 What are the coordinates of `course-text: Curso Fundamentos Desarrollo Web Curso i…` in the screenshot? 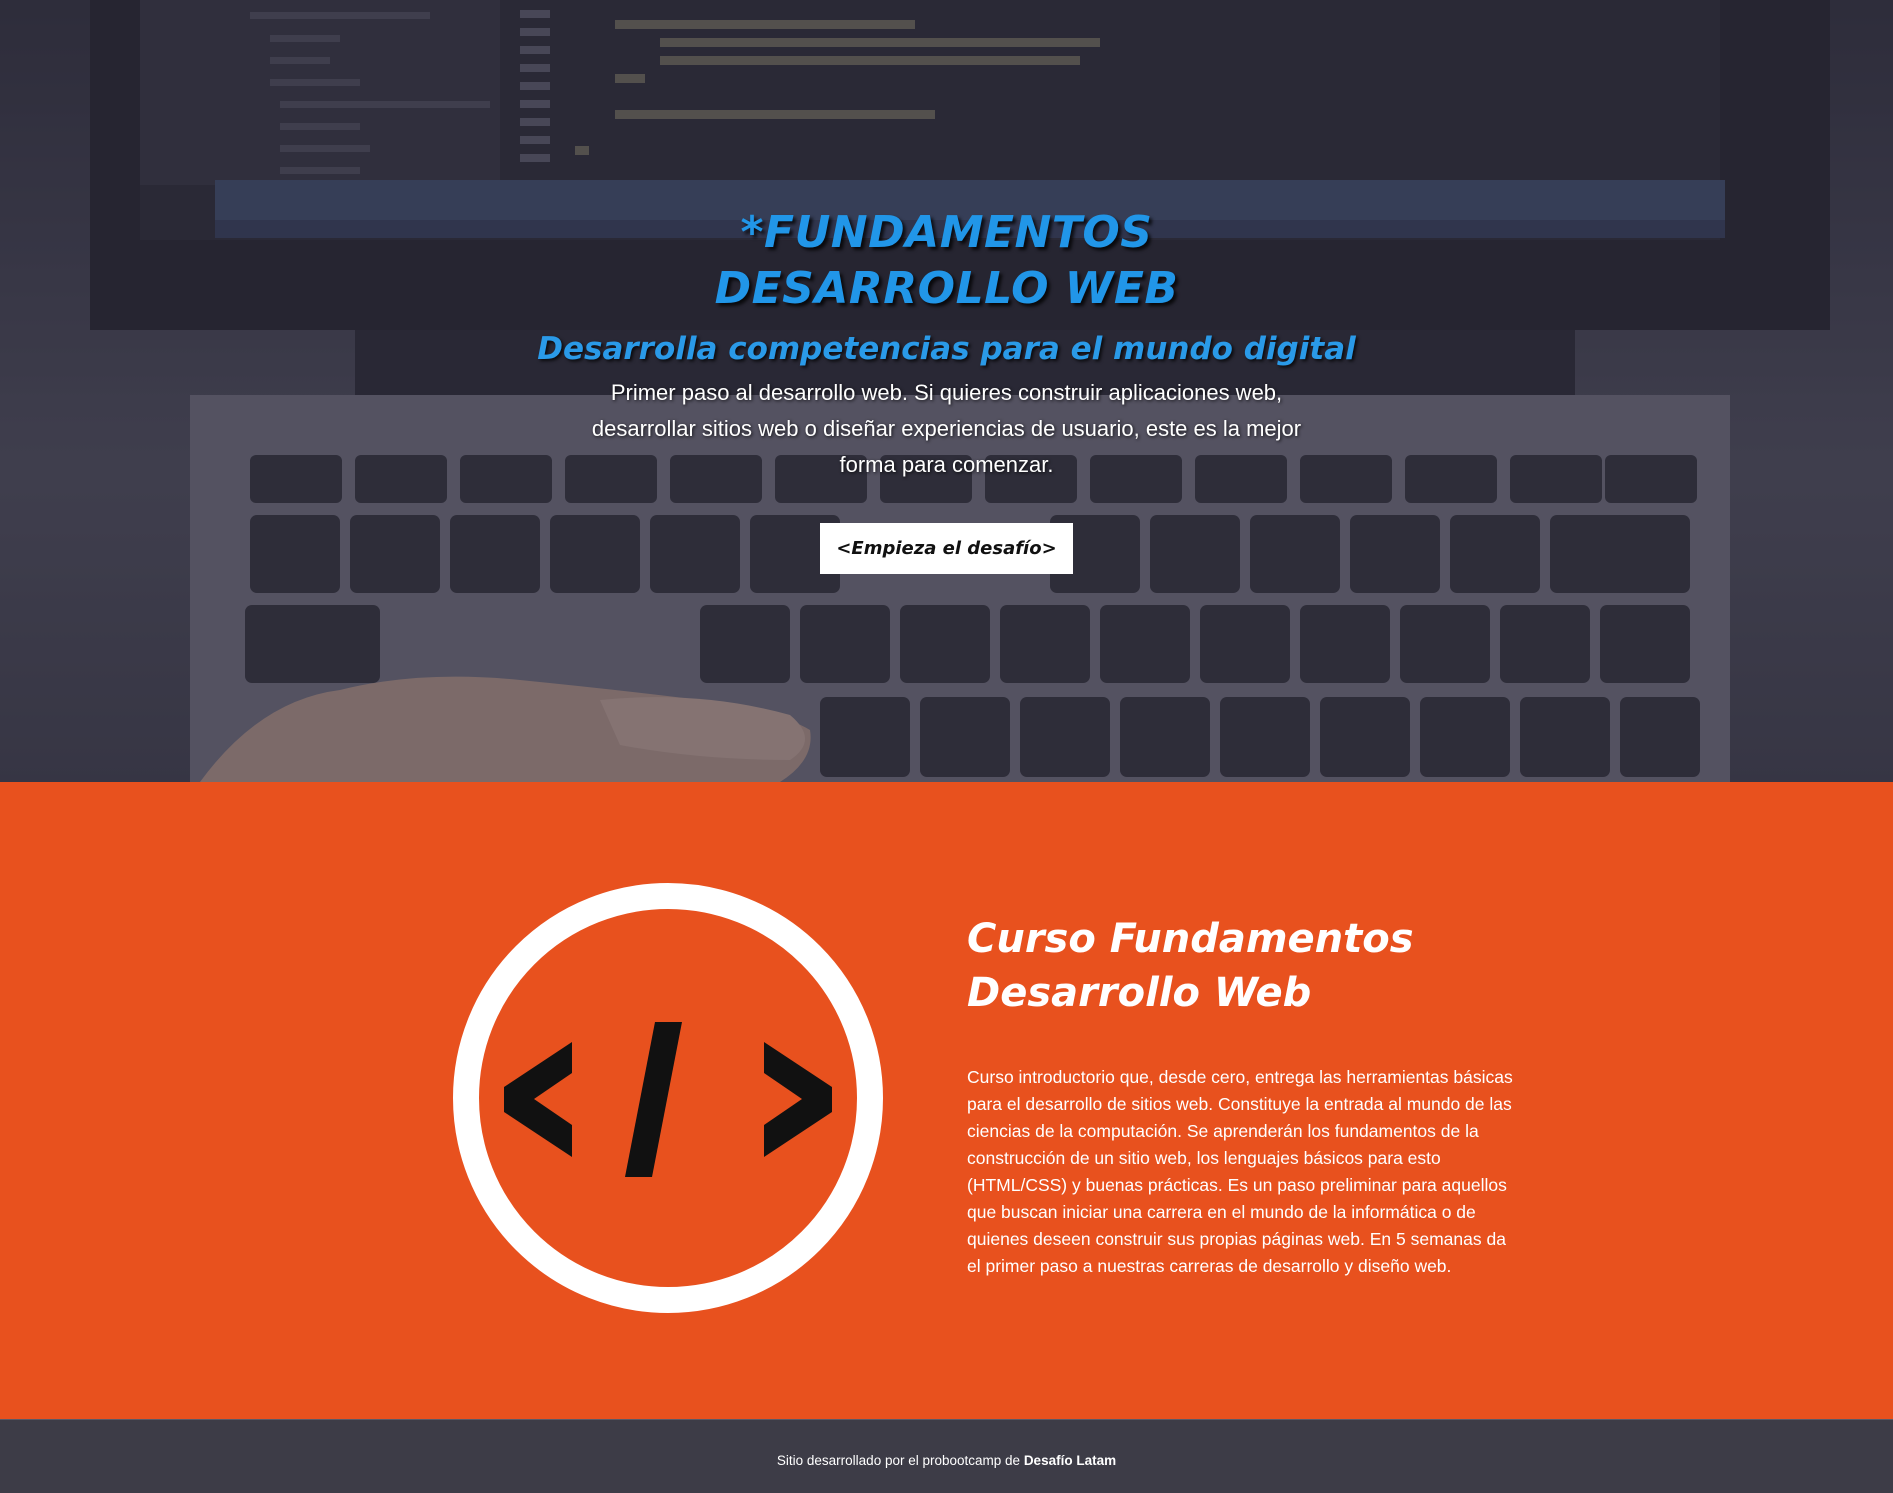 It's located at (1242, 1096).